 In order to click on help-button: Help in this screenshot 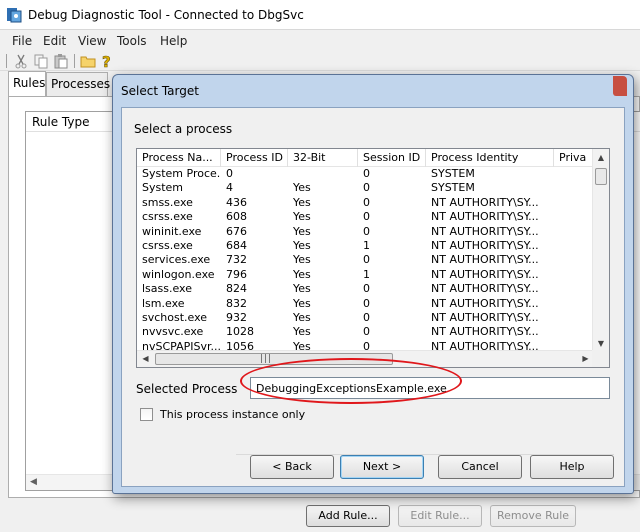, I will do `click(572, 467)`.